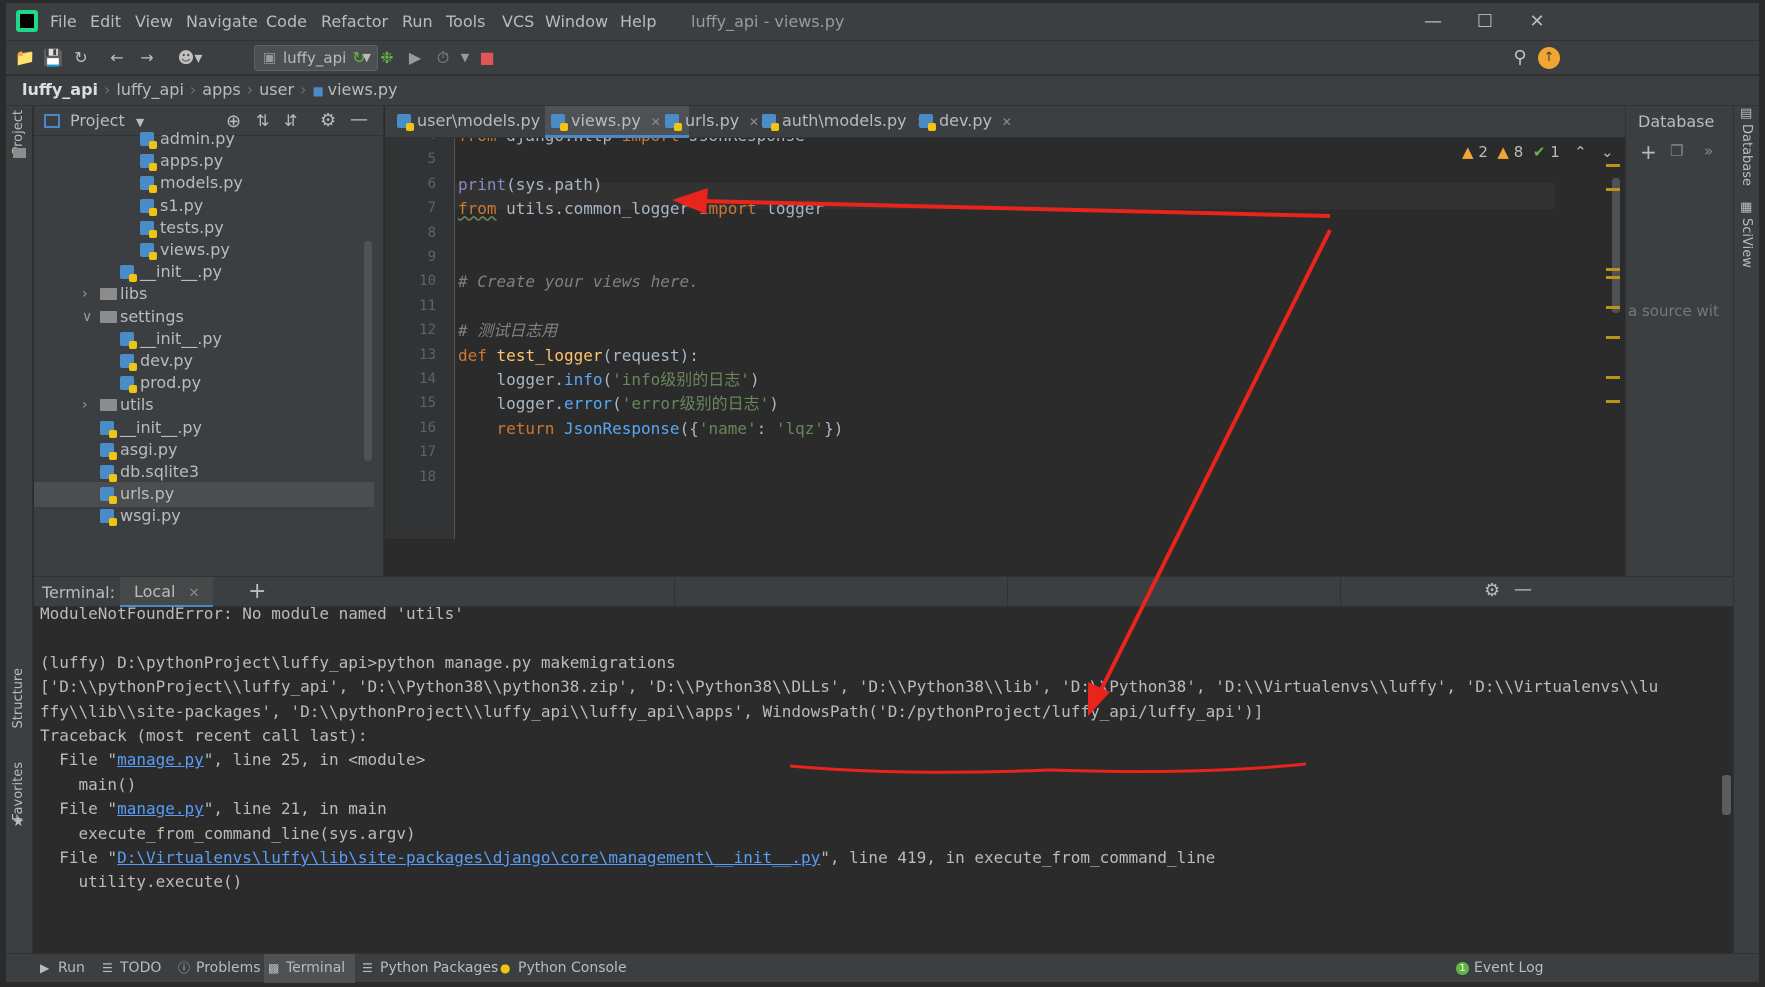 The width and height of the screenshot is (1765, 987). Describe the element at coordinates (129, 968) in the screenshot. I see `todo-tool-button: ☰ TODO` at that location.